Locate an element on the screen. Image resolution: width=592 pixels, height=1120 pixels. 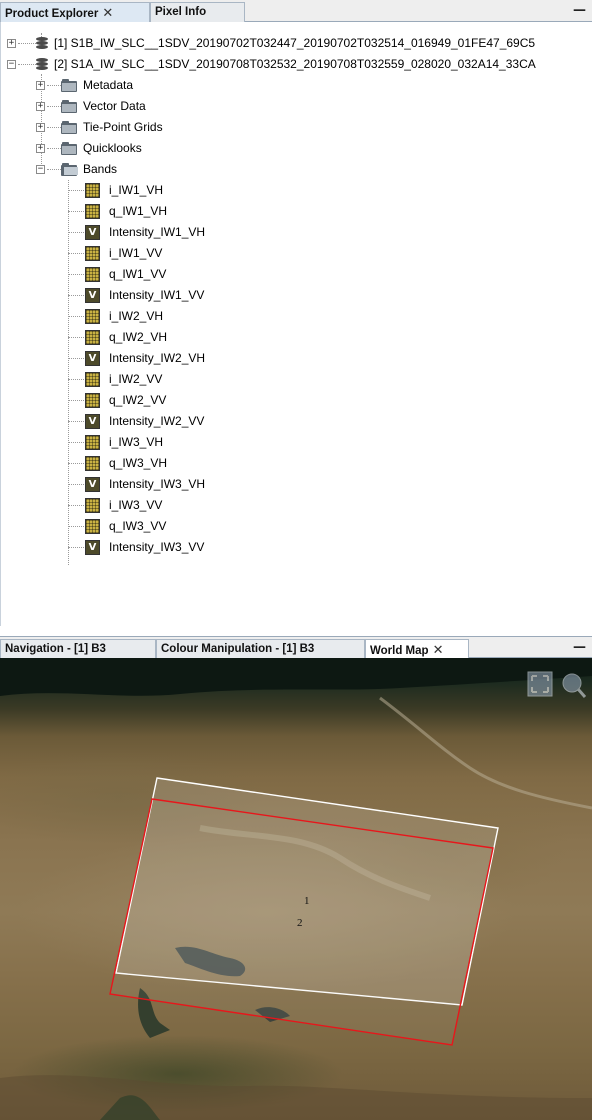
tab-label: World Map is located at coordinates (399, 651).